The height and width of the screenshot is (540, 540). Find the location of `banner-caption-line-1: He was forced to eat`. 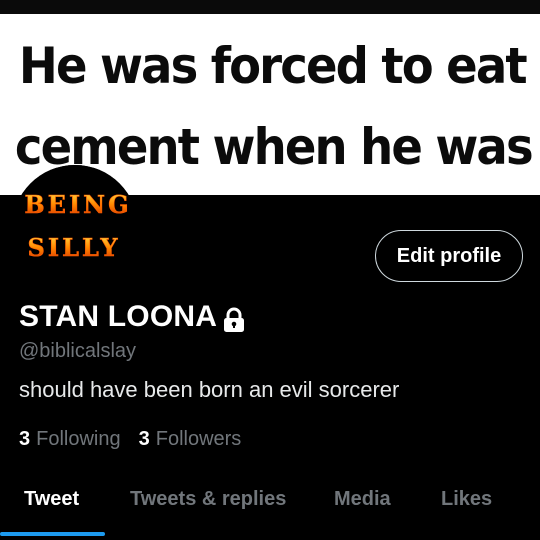

banner-caption-line-1: He was forced to eat is located at coordinates (273, 66).